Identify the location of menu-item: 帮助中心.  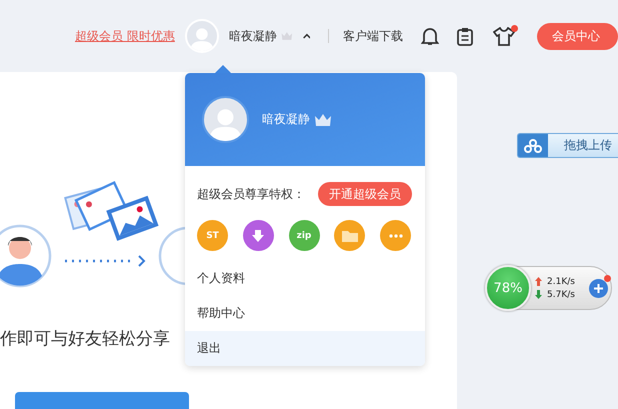
(305, 313).